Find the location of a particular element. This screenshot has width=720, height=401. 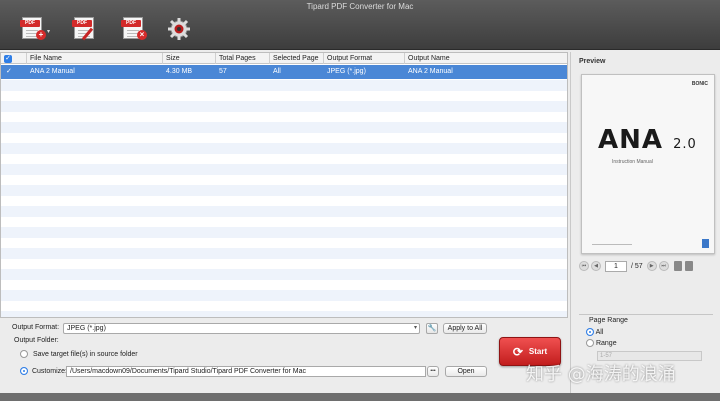

page-range-title: Page Range is located at coordinates (608, 320).